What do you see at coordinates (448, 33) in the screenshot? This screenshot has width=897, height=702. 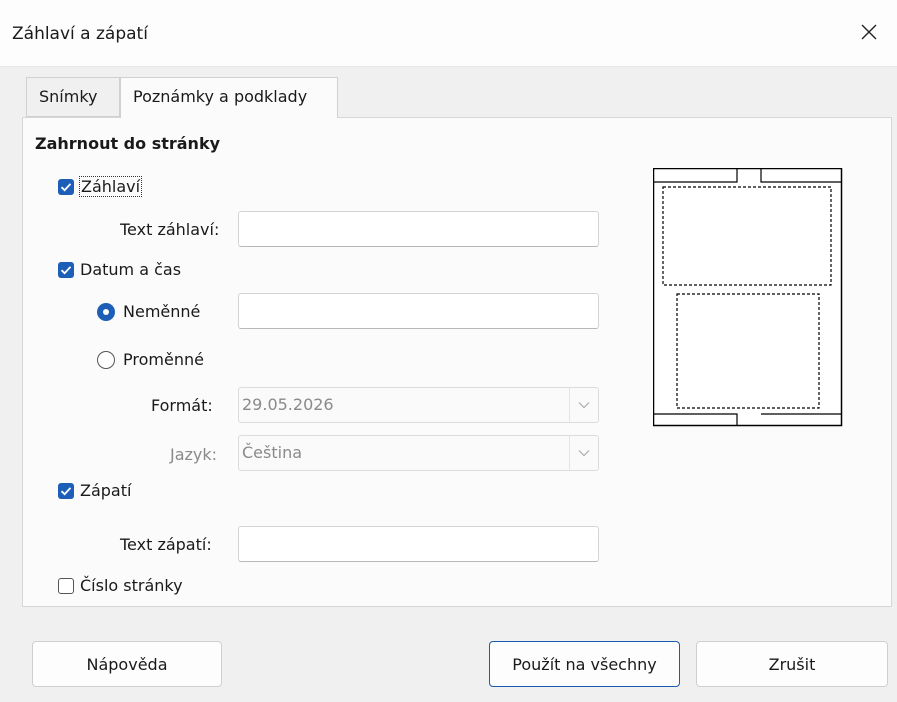 I see `title-bar: Záhlaví a zápatí` at bounding box center [448, 33].